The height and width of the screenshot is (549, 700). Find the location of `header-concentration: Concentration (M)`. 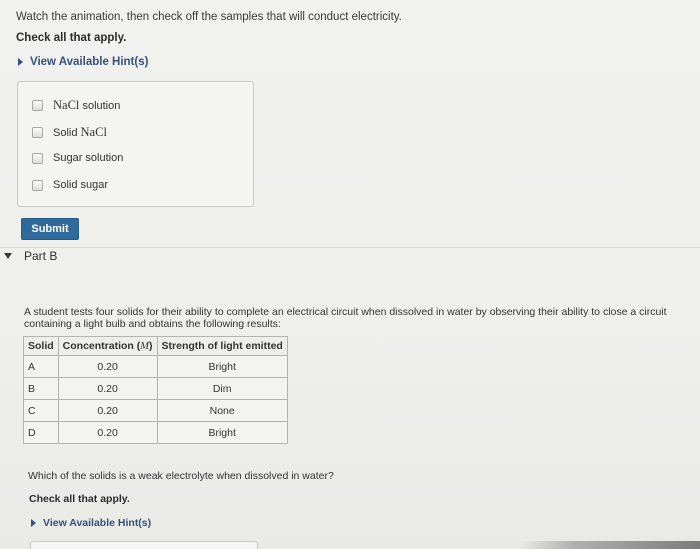

header-concentration: Concentration (M) is located at coordinates (107, 346).